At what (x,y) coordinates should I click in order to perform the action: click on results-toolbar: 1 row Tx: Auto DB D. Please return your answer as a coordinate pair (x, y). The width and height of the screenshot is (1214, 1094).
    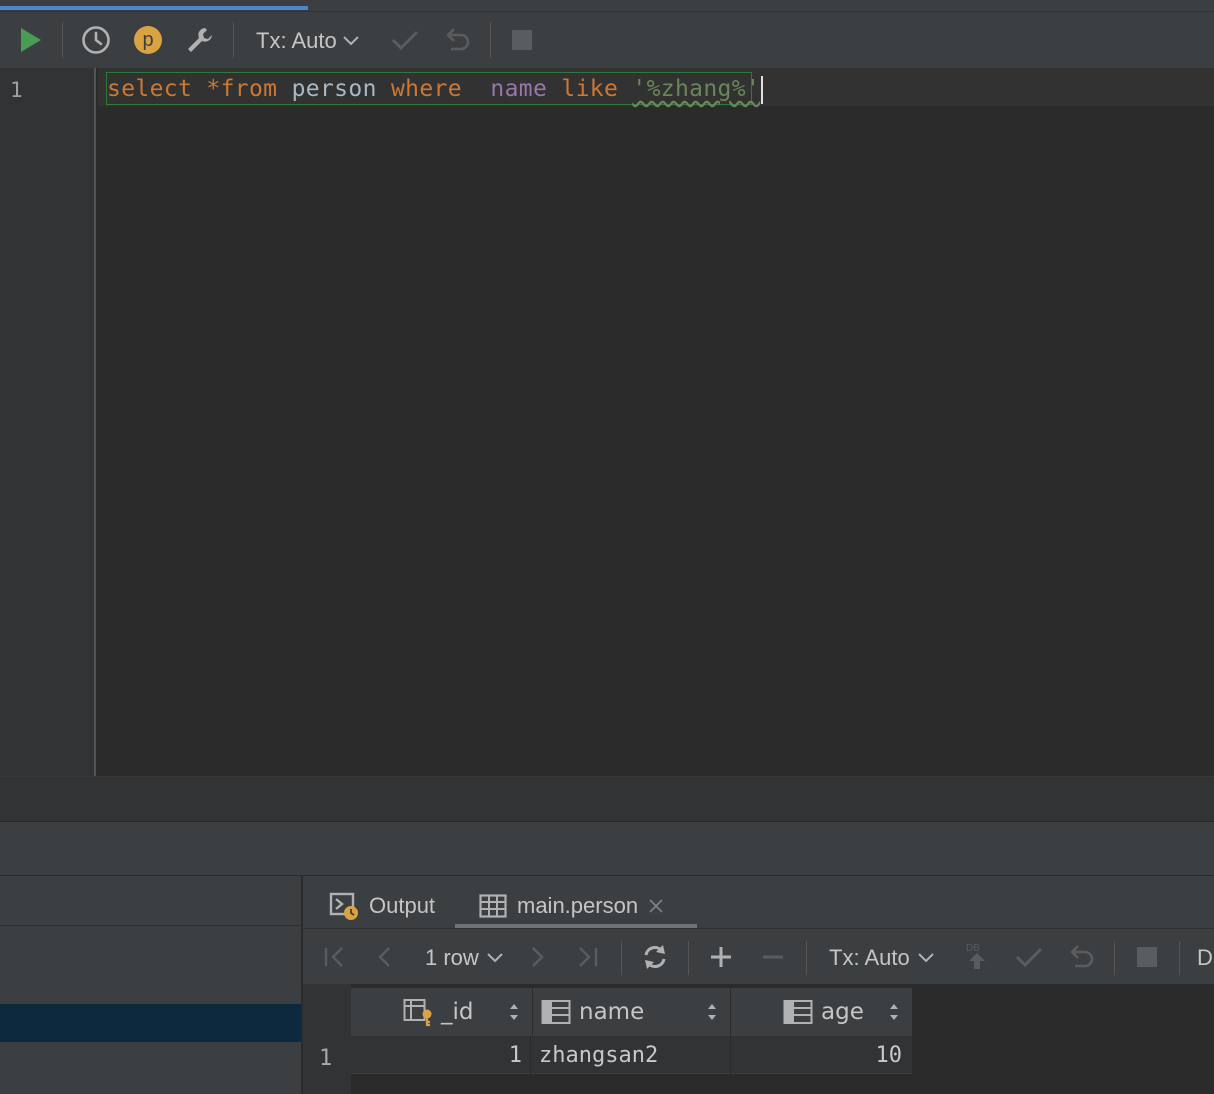
    Looking at the image, I should click on (758, 956).